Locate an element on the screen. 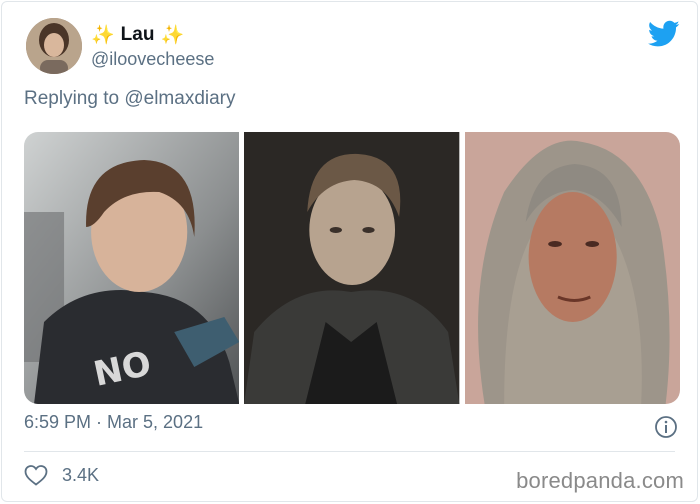  info-icon is located at coordinates (666, 427).